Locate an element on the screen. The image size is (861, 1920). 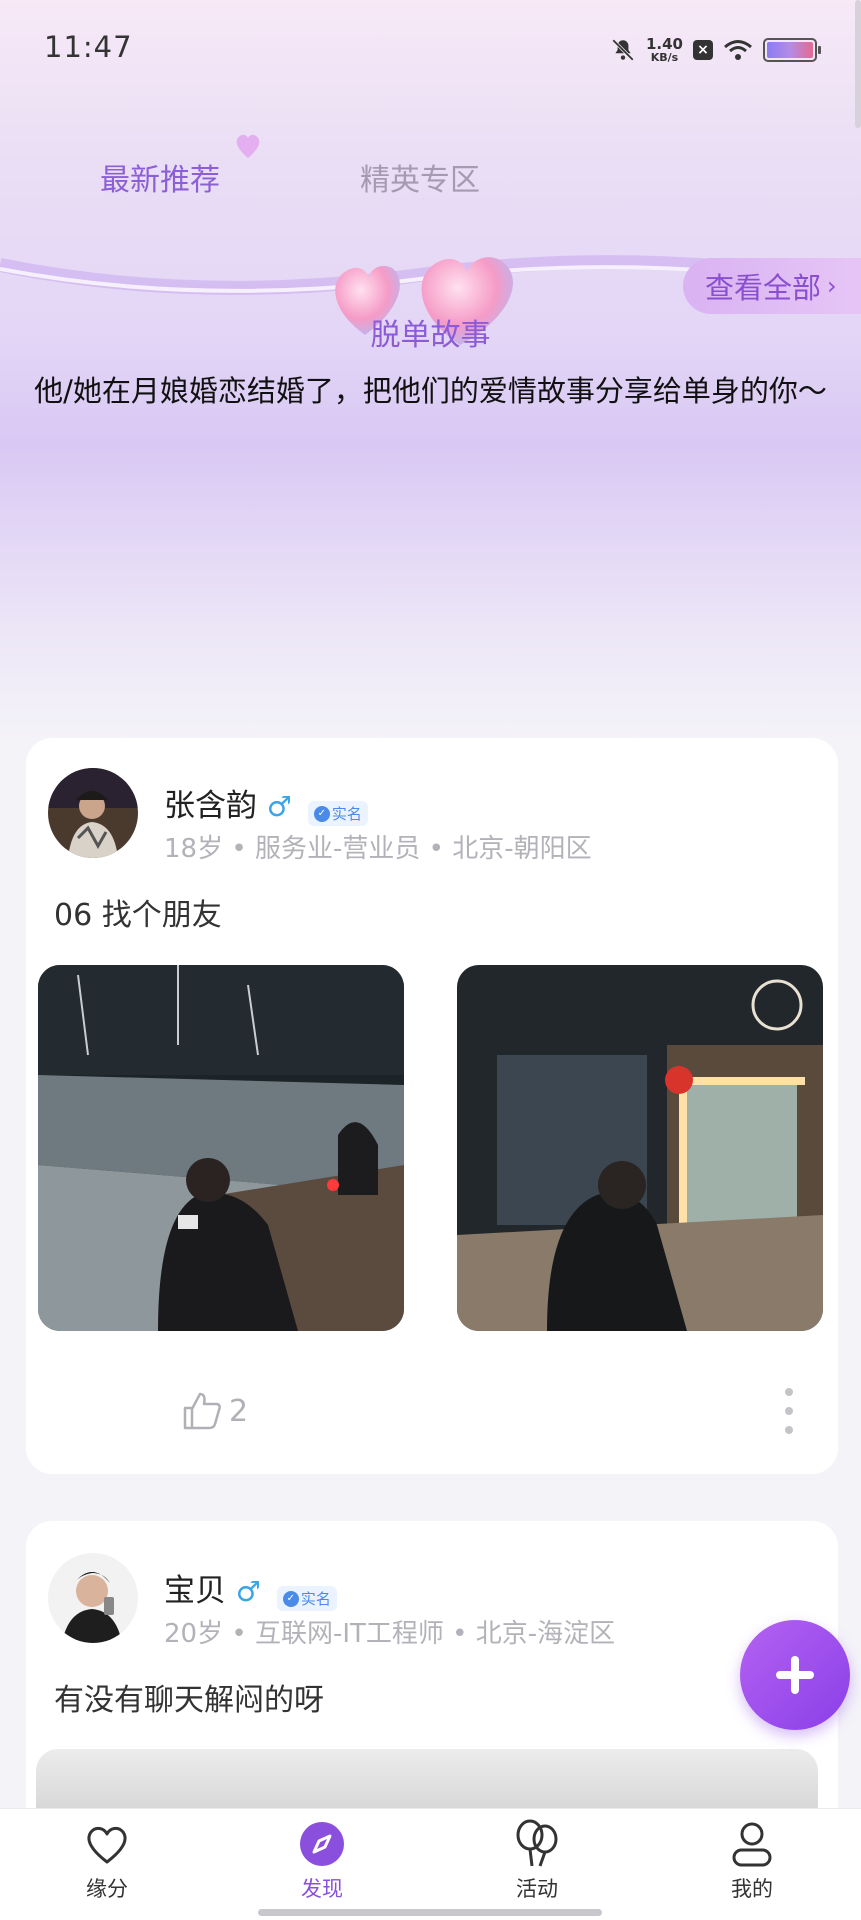
nav-item-fate: 缘分 is located at coordinates (107, 1861).